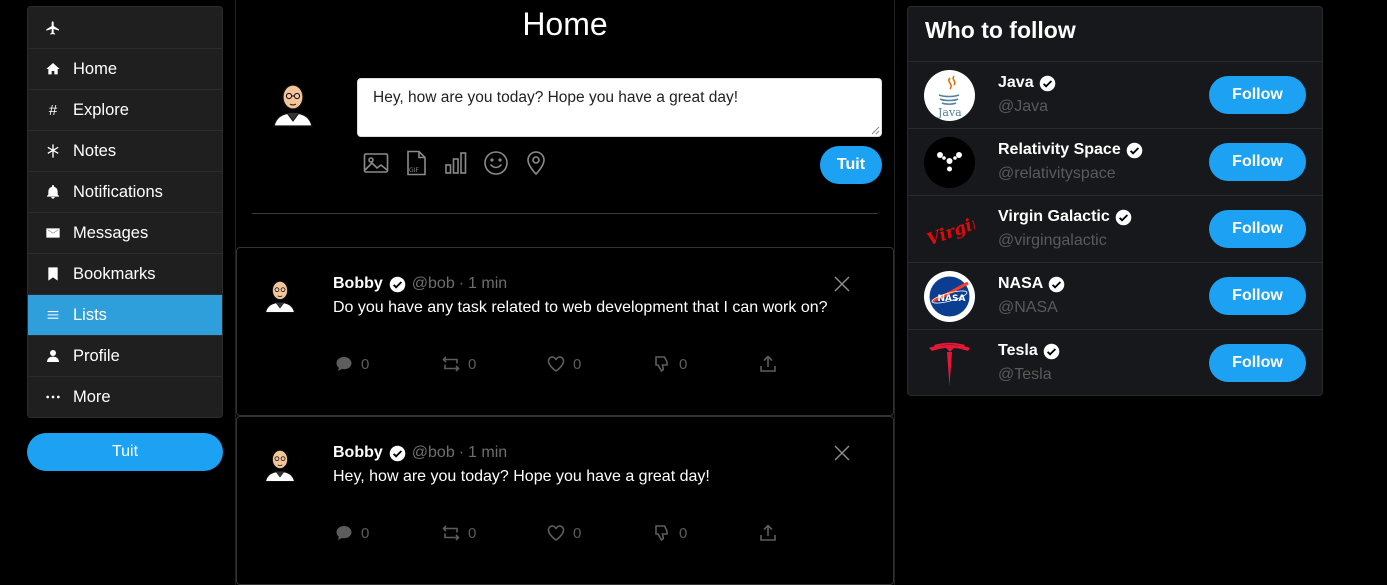 The height and width of the screenshot is (585, 1387). Describe the element at coordinates (456, 163) in the screenshot. I see `poll-icon` at that location.